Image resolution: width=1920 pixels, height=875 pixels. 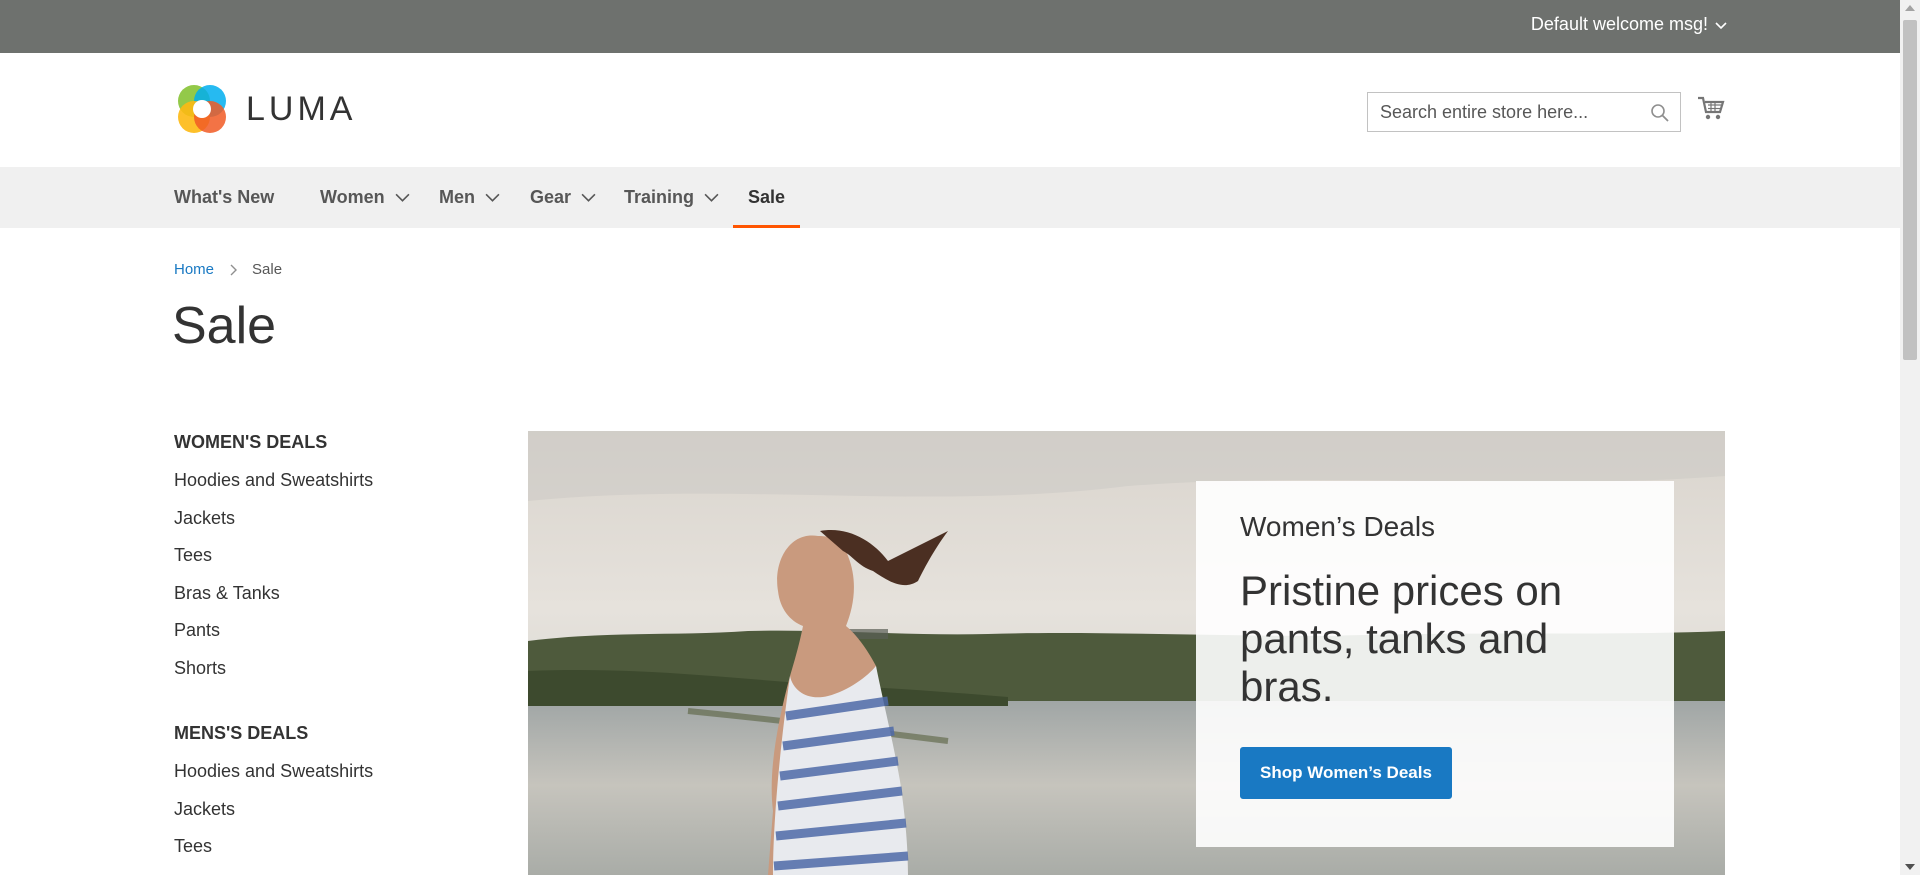 What do you see at coordinates (365, 197) in the screenshot?
I see `nav-item-women: Women` at bounding box center [365, 197].